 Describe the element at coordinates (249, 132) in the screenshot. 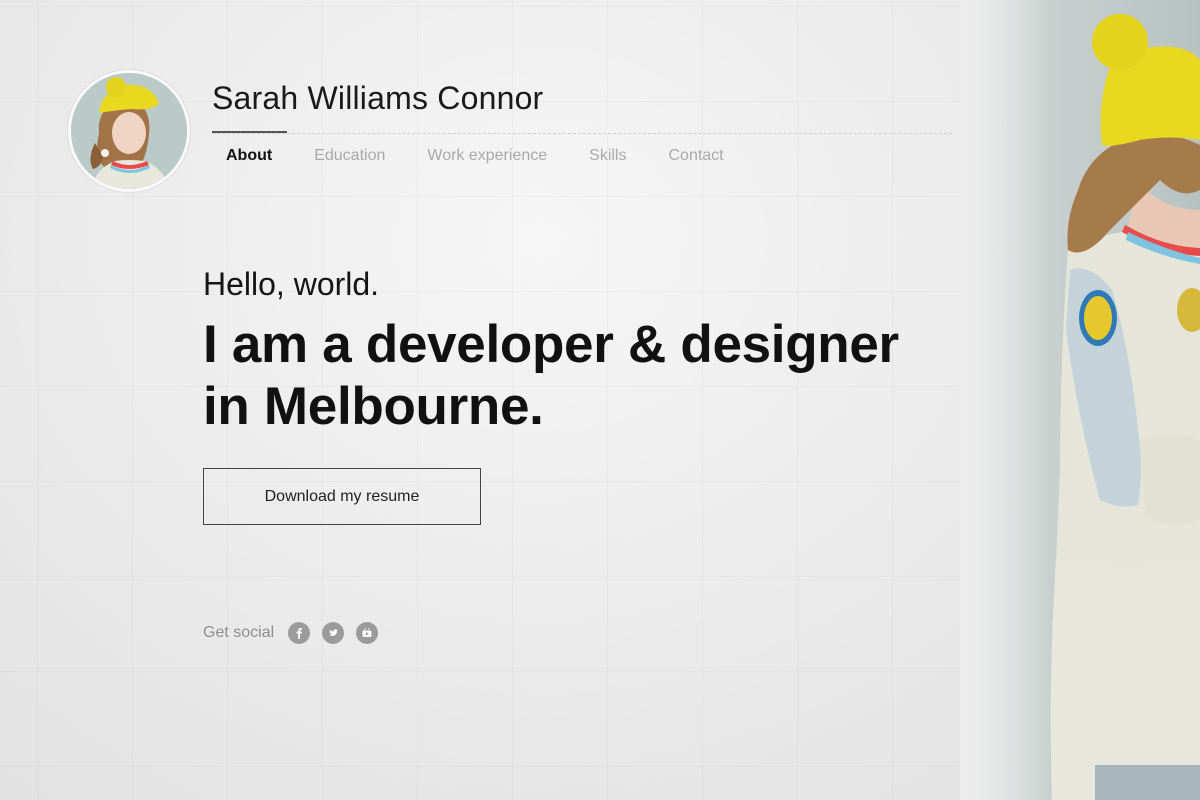

I see `nav-active-indicator` at that location.